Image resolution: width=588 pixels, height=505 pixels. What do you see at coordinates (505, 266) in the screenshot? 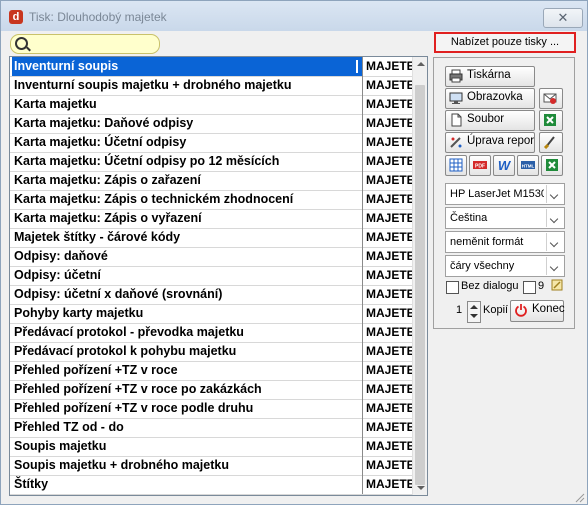
I see `lines-select: čáry všechny` at bounding box center [505, 266].